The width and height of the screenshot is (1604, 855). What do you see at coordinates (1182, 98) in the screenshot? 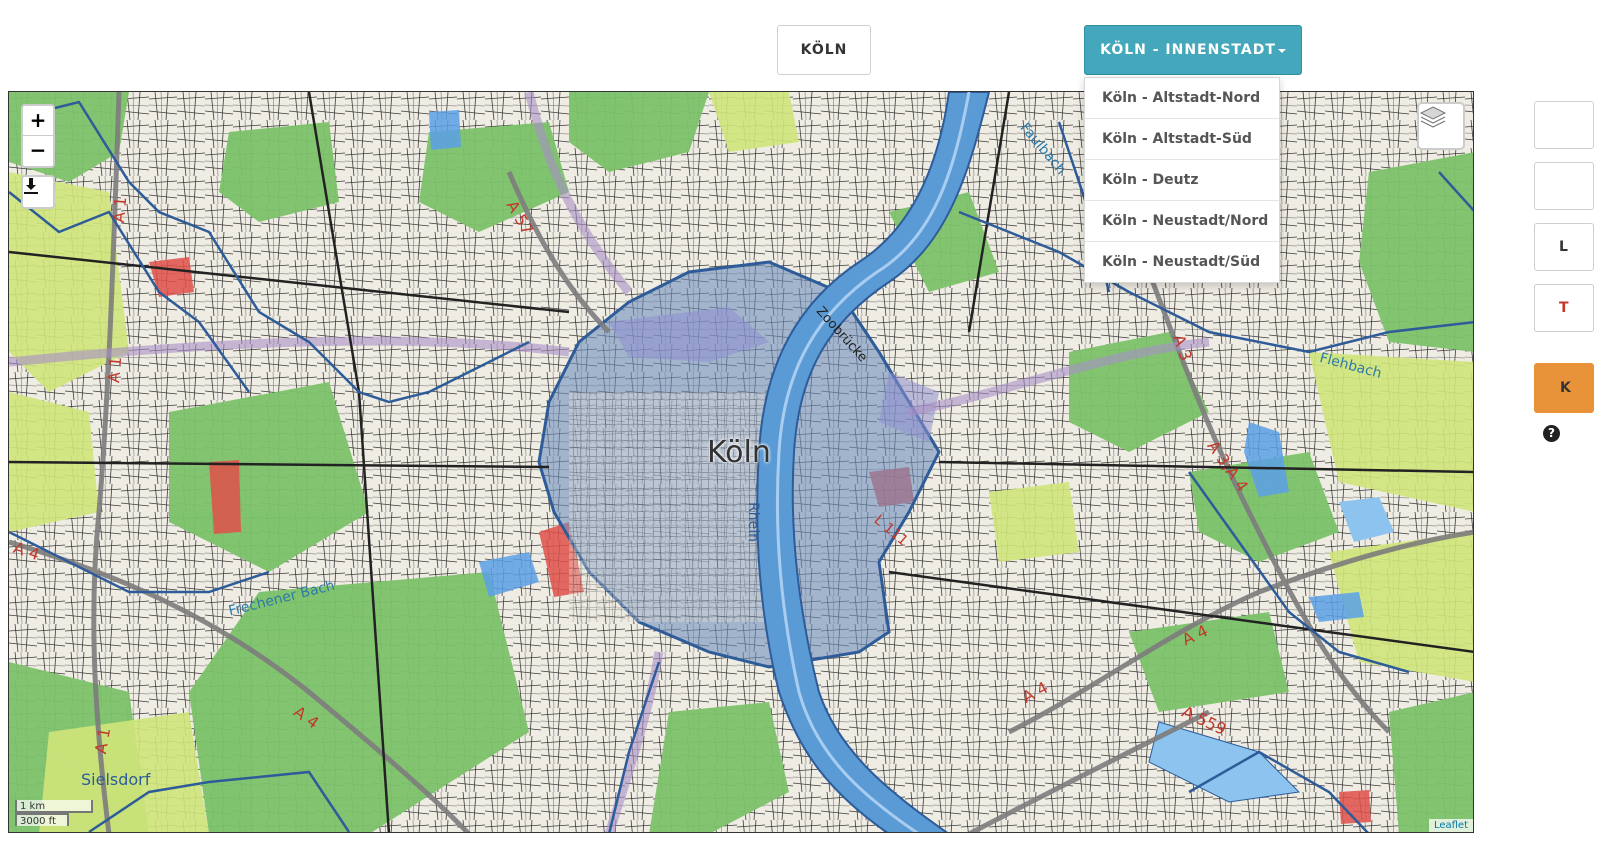
I see `dropdown-item-altstadt-nord: Köln - Altstadt-Nord` at bounding box center [1182, 98].